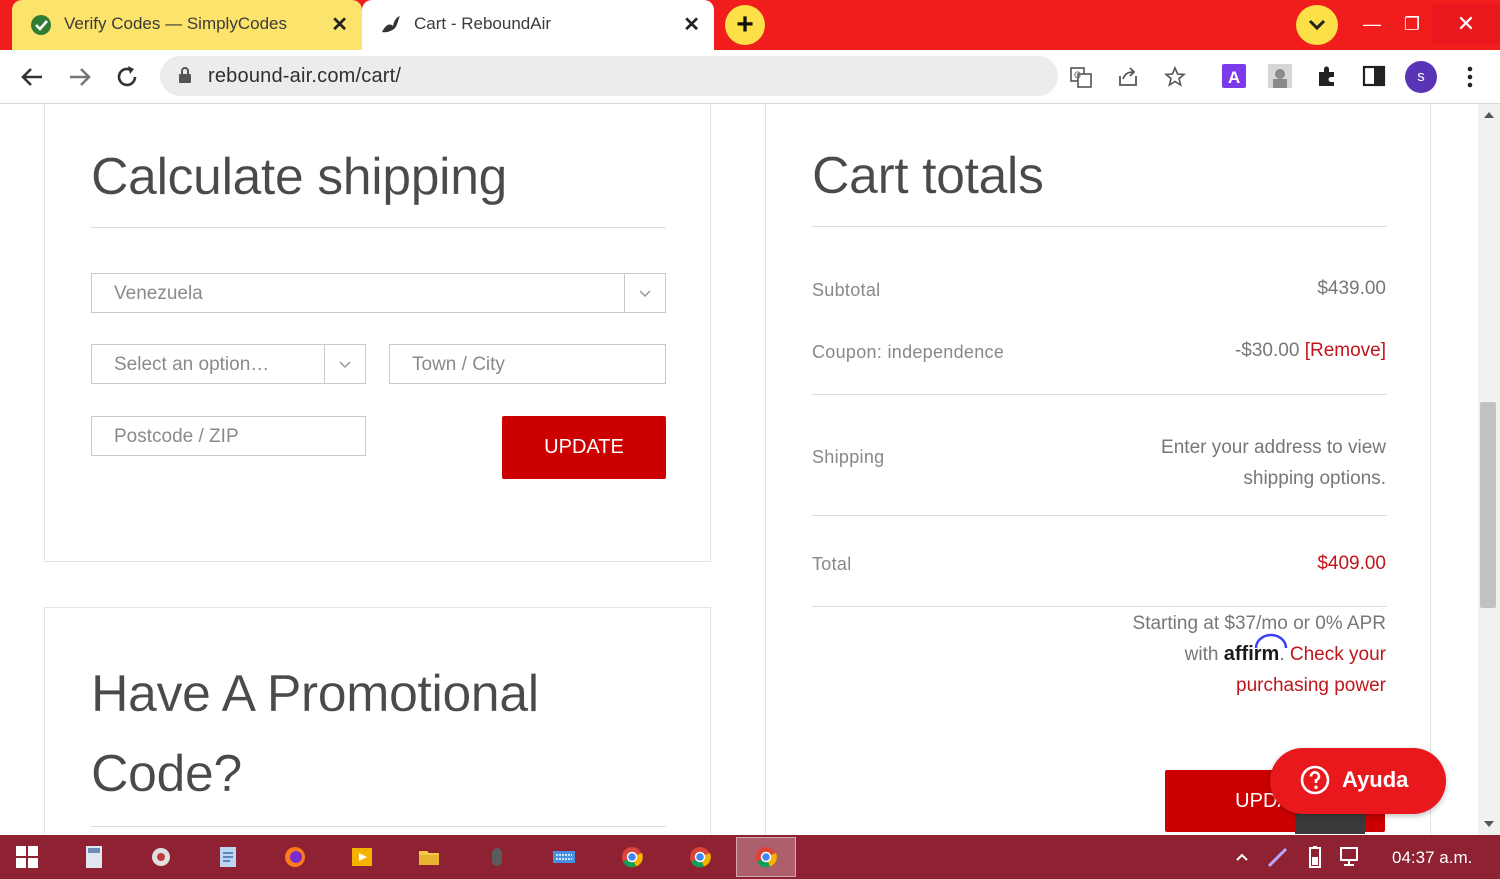 The width and height of the screenshot is (1500, 879). I want to click on city-input: Town / City, so click(527, 364).